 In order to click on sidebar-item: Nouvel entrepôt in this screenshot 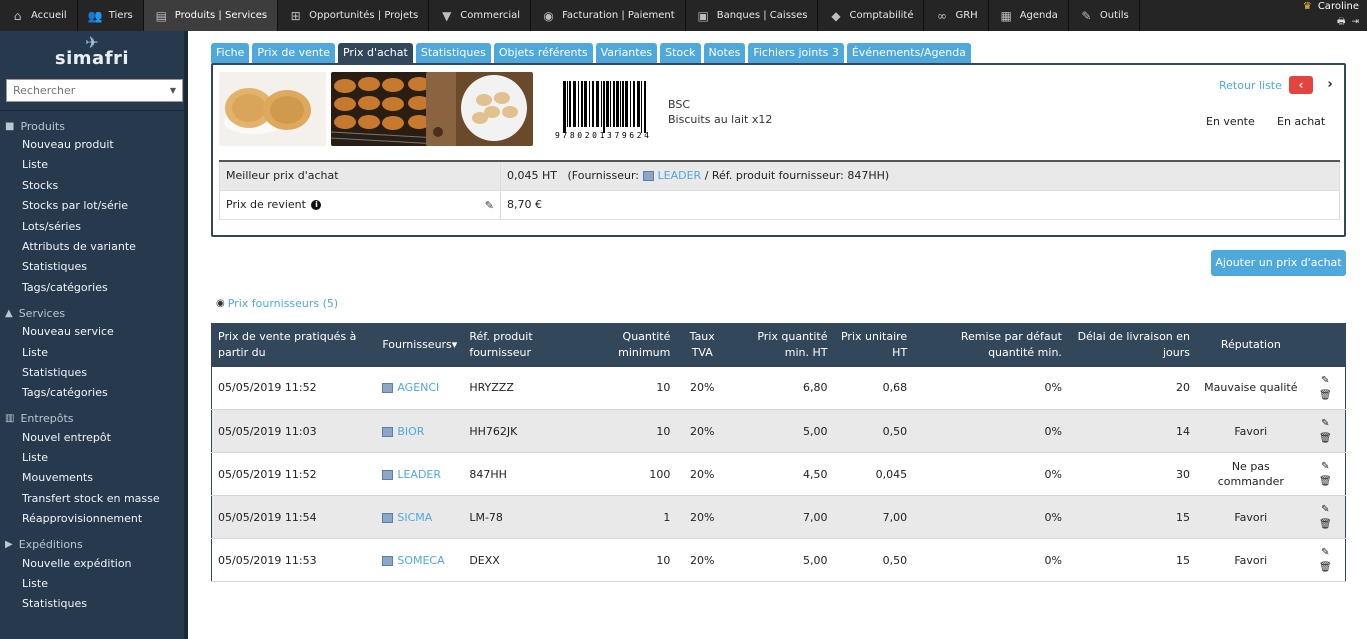, I will do `click(92, 438)`.